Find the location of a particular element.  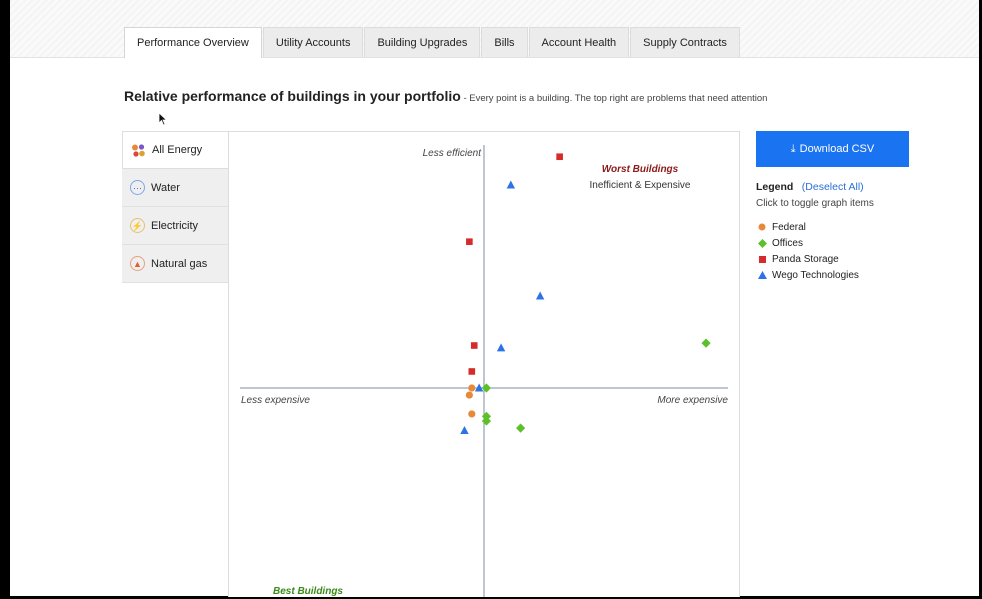

tab-bills: Bills is located at coordinates (504, 42).